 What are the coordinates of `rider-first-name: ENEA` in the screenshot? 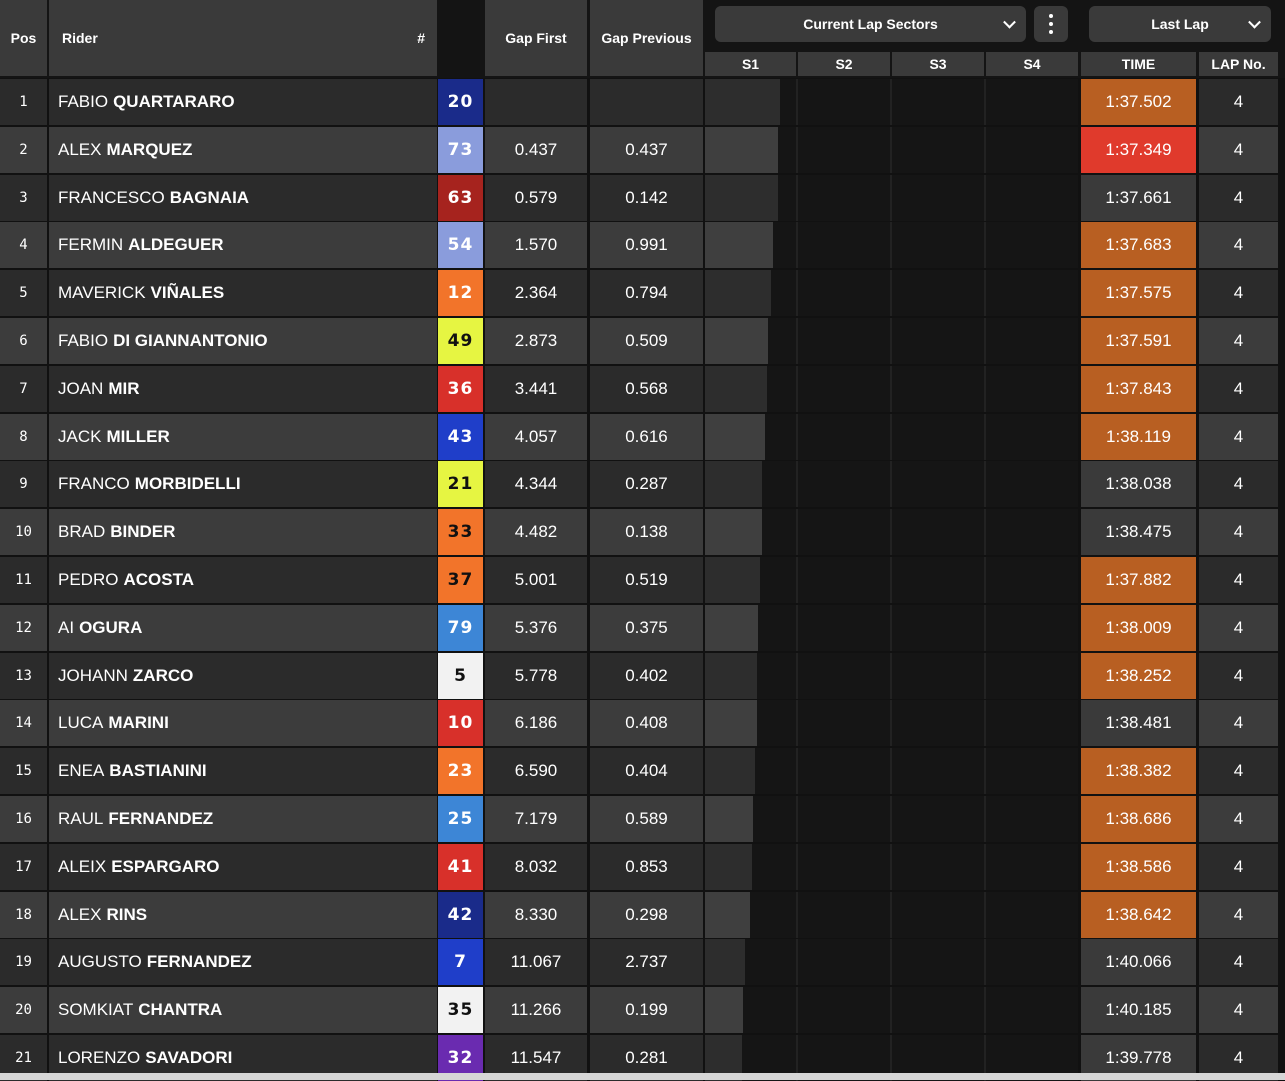 It's located at (81, 771).